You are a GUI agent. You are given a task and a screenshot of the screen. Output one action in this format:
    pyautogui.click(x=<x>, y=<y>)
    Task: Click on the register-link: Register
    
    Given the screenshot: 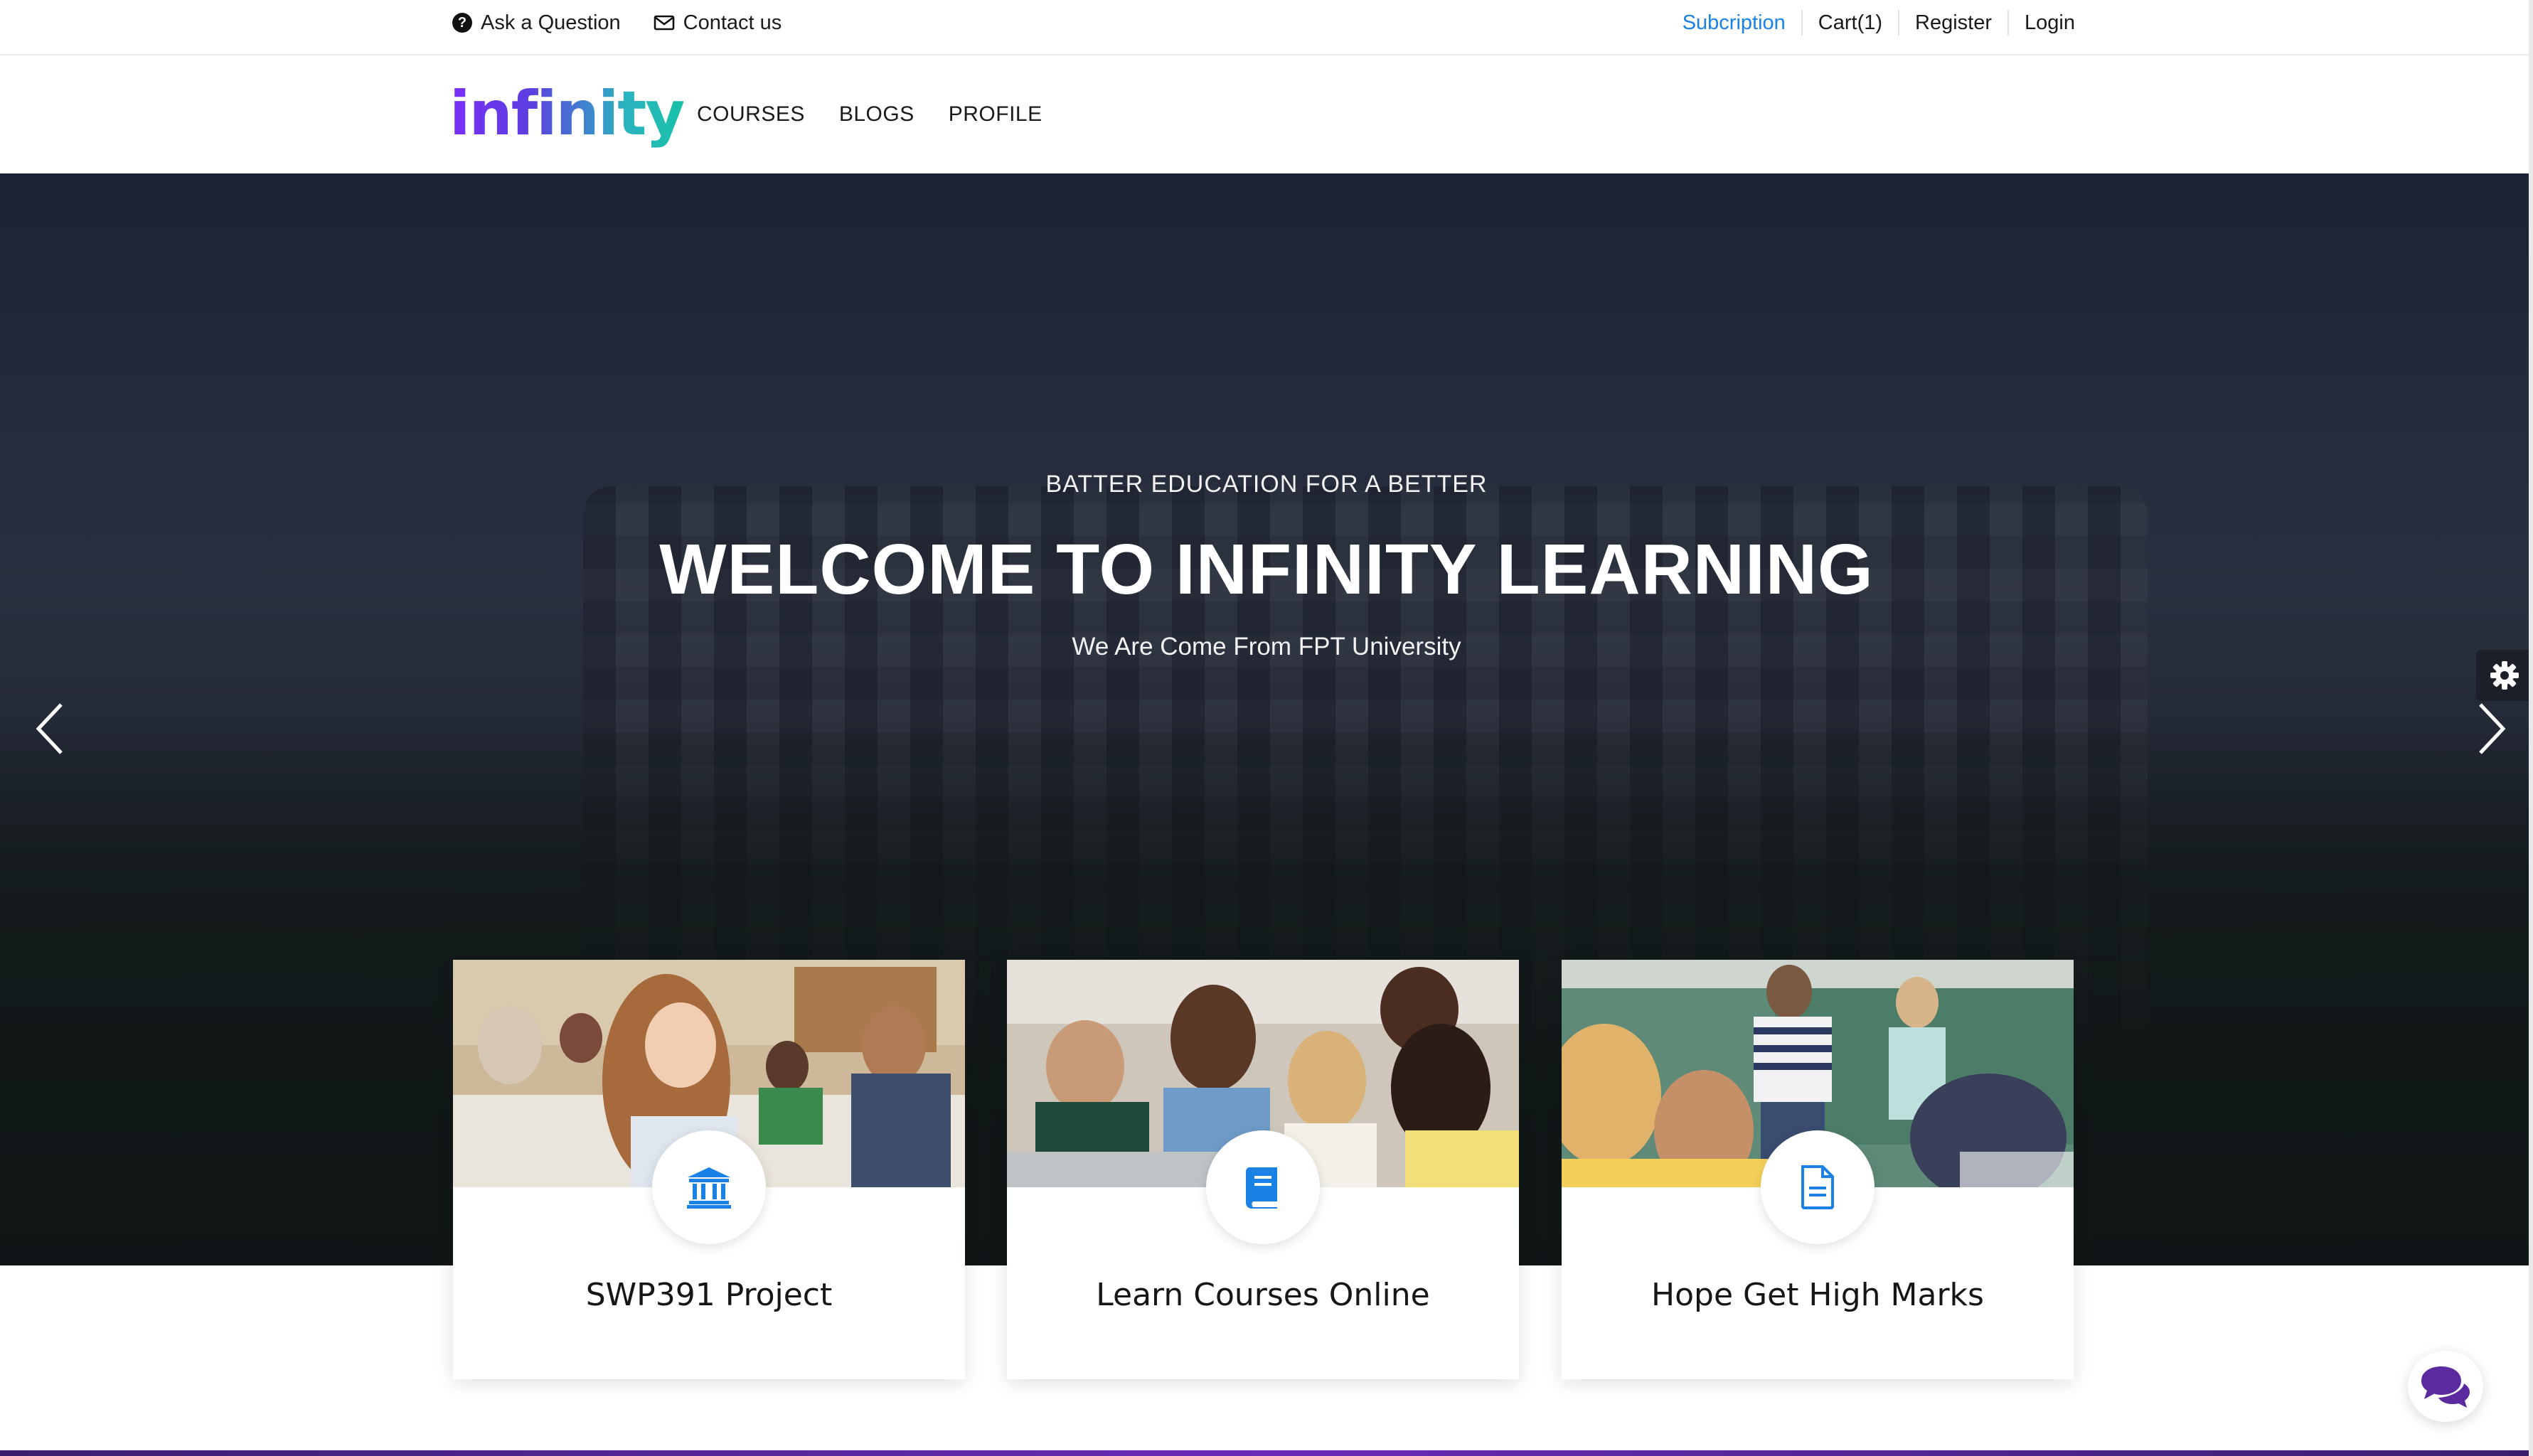 What is the action you would take?
    pyautogui.click(x=1952, y=23)
    